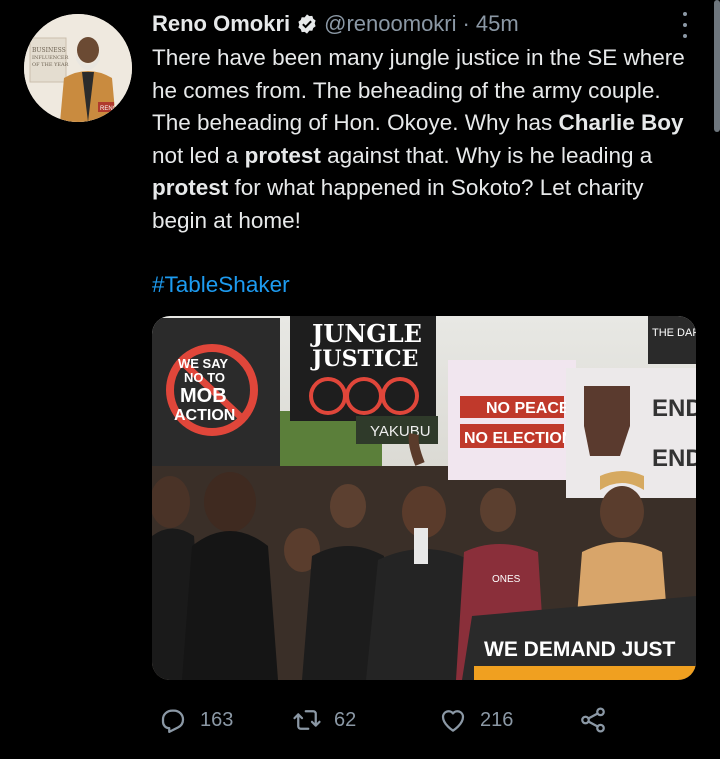 This screenshot has height=759, width=720. Describe the element at coordinates (672, 340) in the screenshot. I see `sign-dark: THE DAR` at that location.